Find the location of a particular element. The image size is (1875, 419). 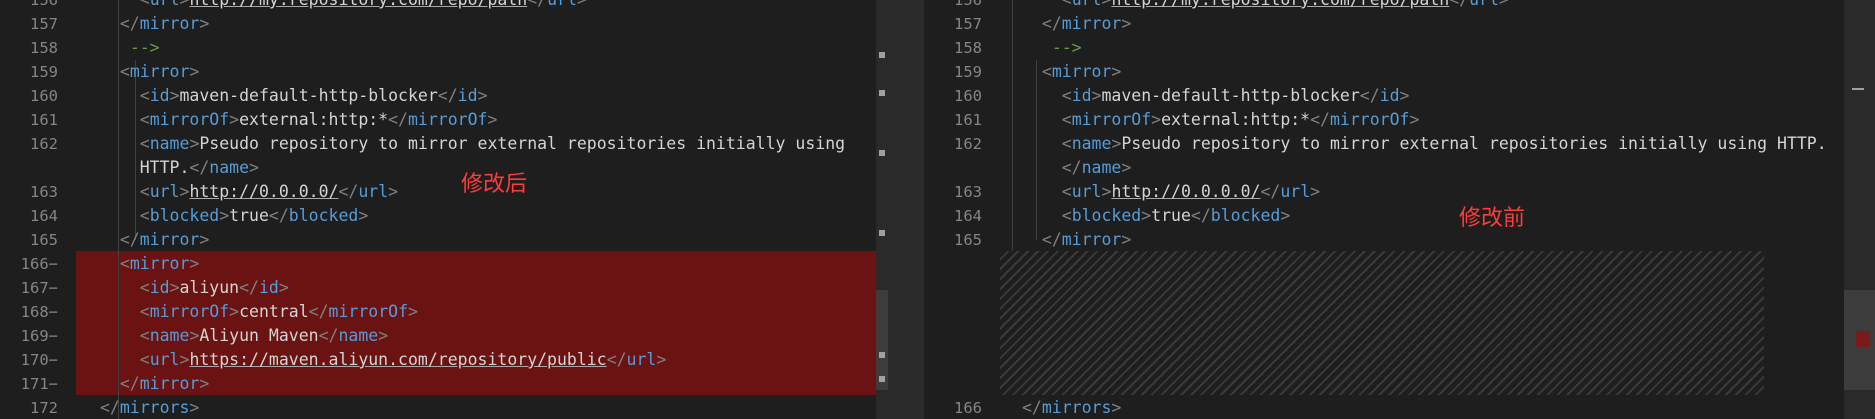

code-line: <mirror> is located at coordinates (149, 72).